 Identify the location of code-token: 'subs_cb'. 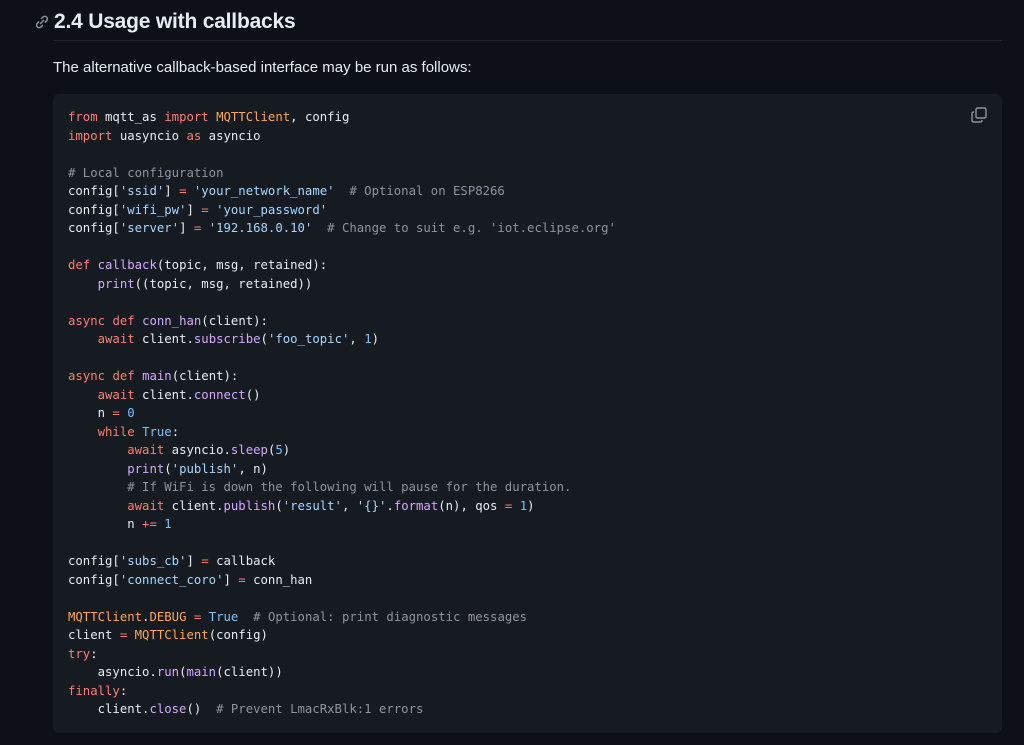
(153, 561).